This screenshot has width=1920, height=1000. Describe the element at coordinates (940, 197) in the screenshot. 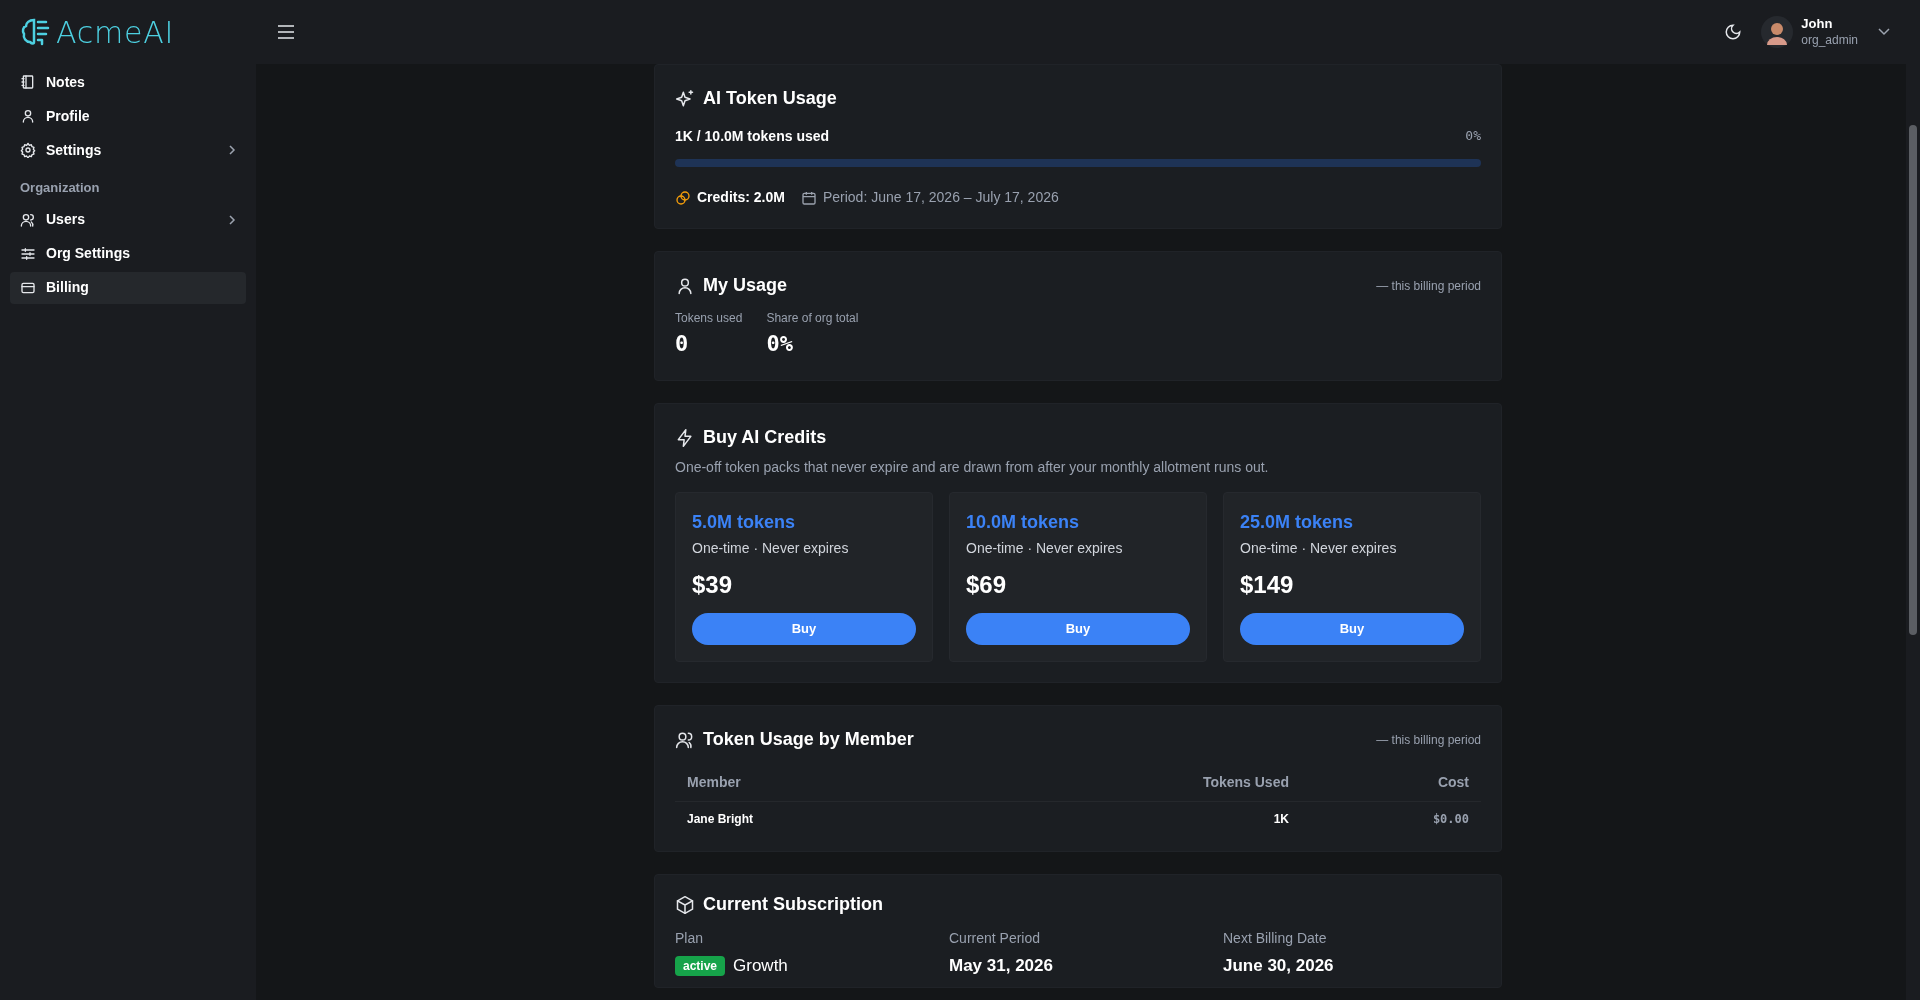

I see `period-text: Period: June 17, 2026 – July 17, 2026` at that location.